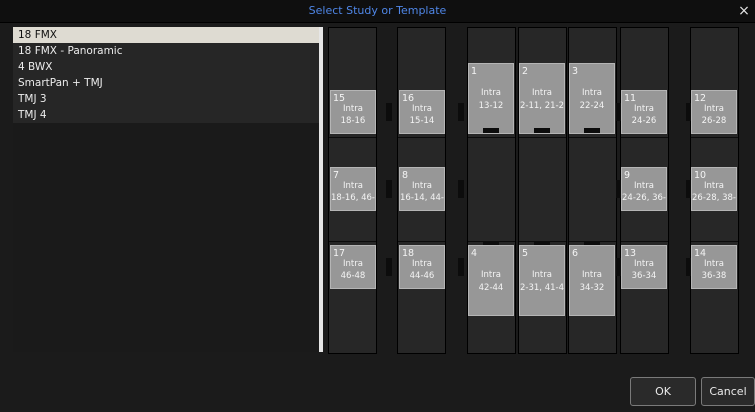 The height and width of the screenshot is (412, 755). I want to click on image-slot-12: 12 Intra 26-28, so click(714, 112).